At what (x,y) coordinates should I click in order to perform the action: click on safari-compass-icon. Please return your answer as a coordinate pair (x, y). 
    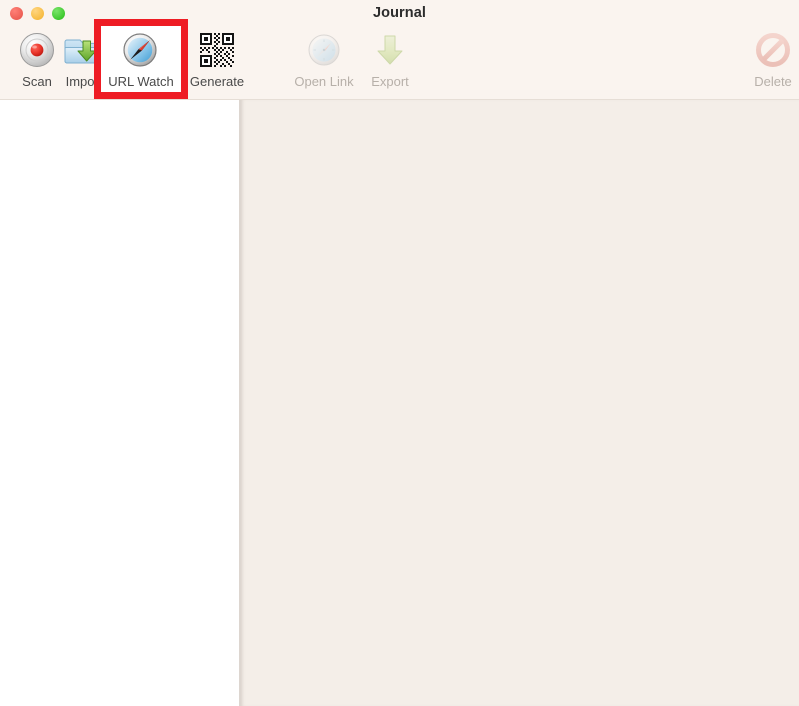
    Looking at the image, I should click on (141, 50).